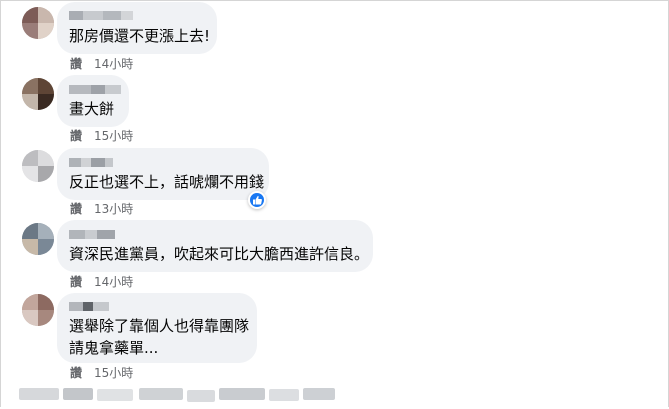 The image size is (669, 409). What do you see at coordinates (140, 36) in the screenshot?
I see `comment-text: 那房價還不更漲上去!` at bounding box center [140, 36].